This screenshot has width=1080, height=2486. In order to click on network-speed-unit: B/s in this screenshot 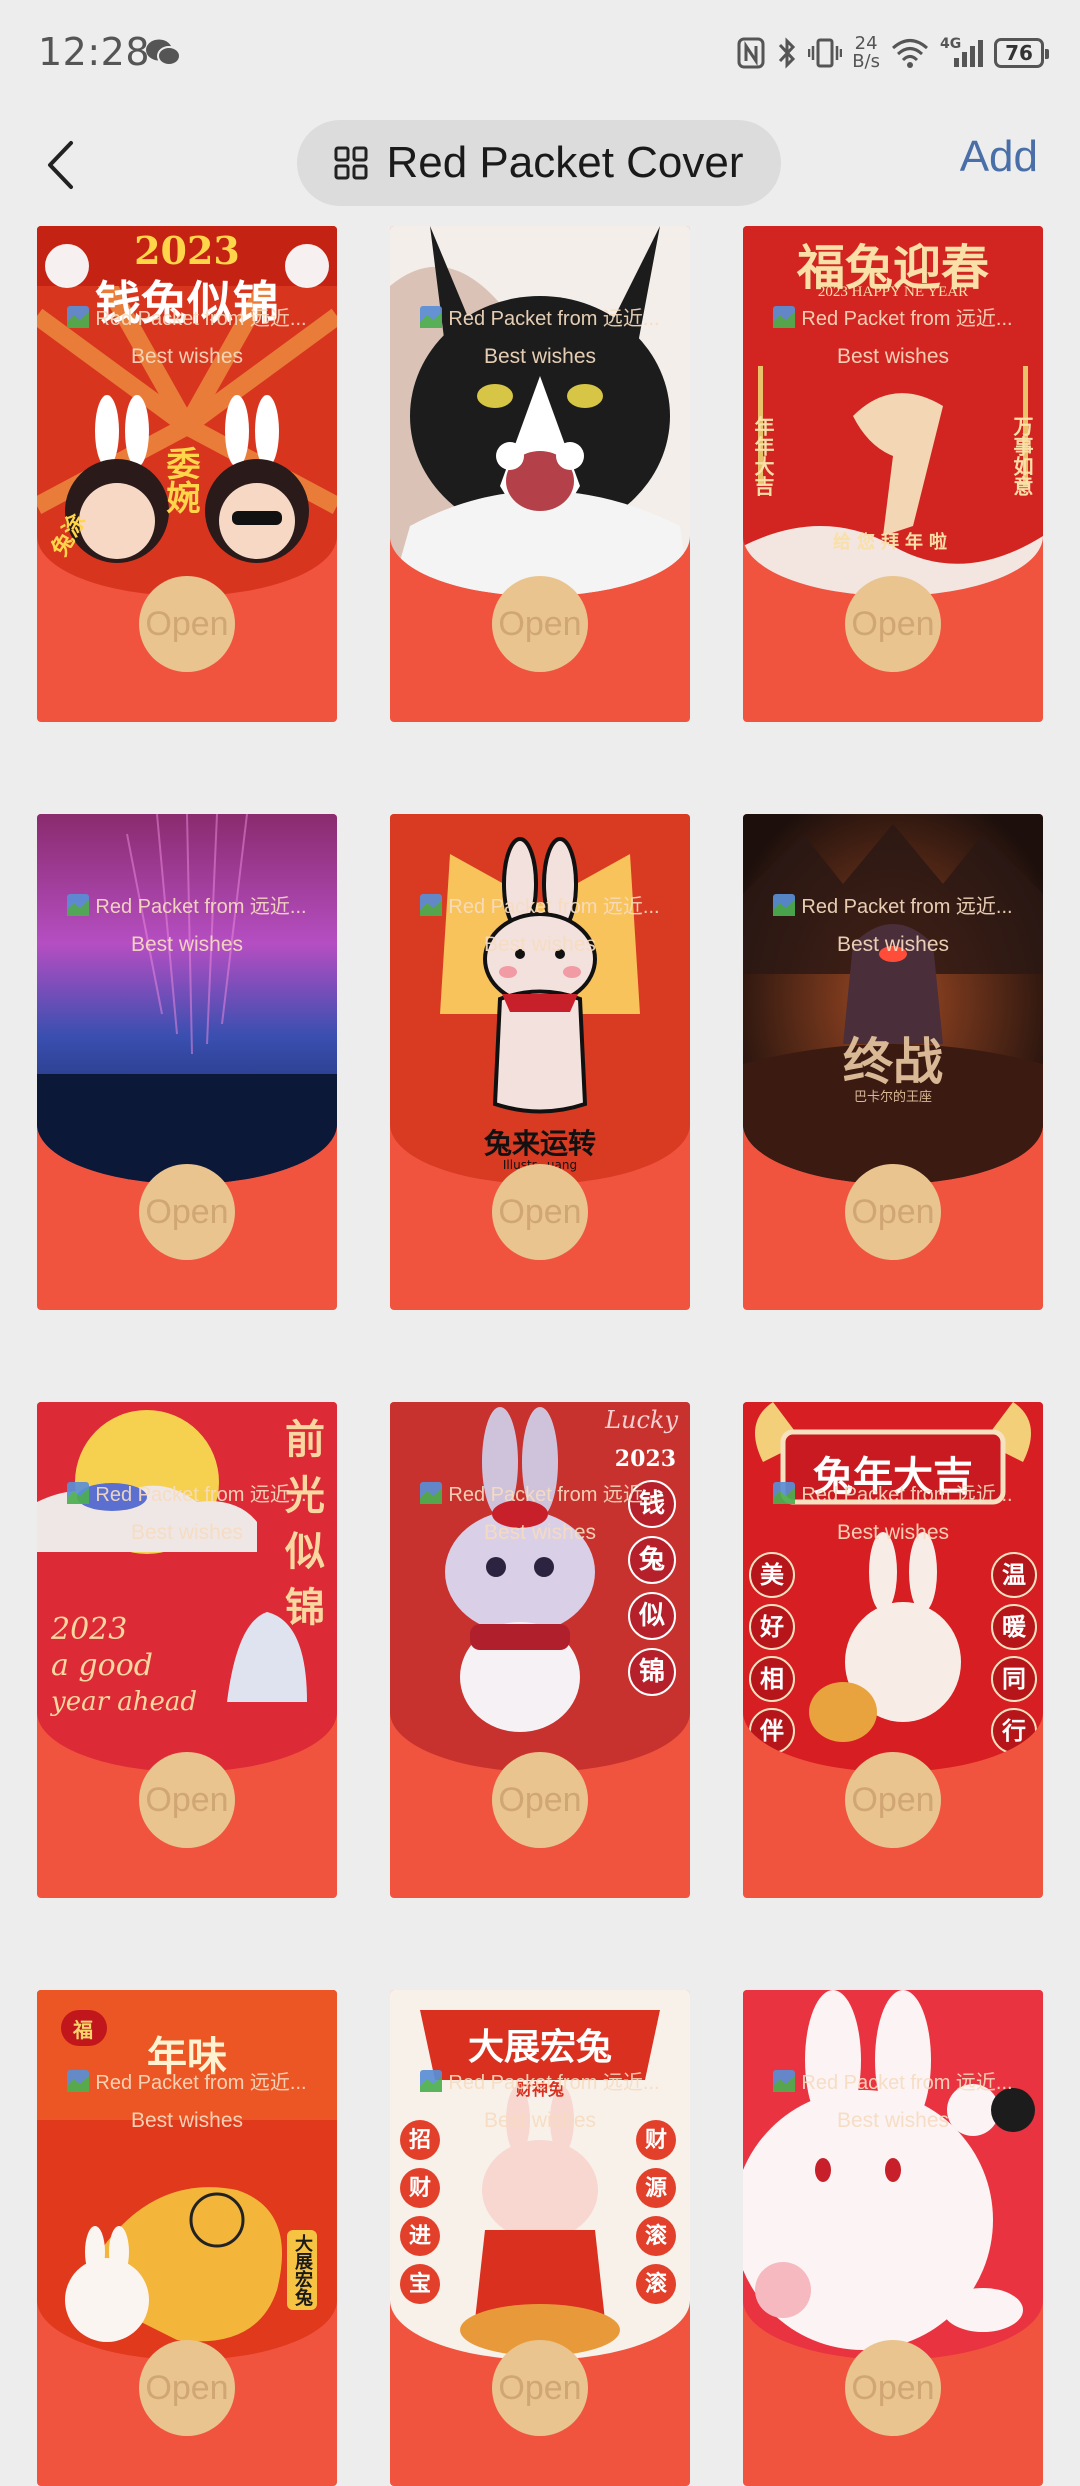, I will do `click(866, 61)`.